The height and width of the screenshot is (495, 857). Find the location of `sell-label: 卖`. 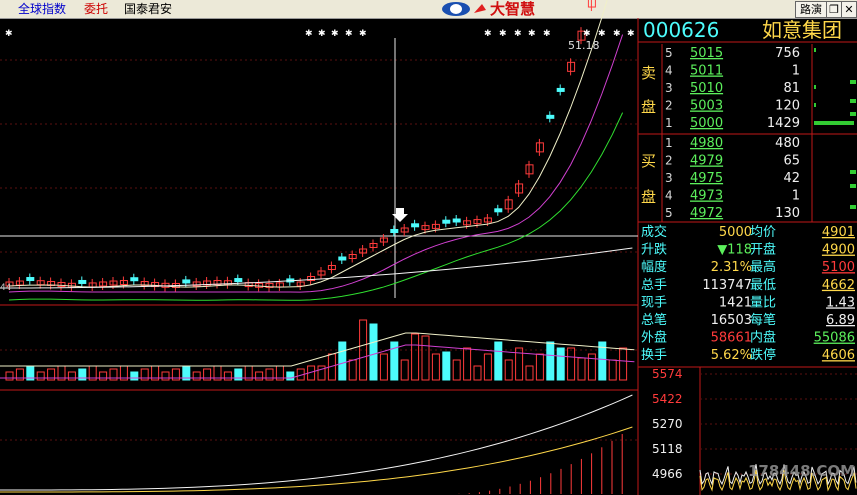

sell-label: 卖 is located at coordinates (648, 73).